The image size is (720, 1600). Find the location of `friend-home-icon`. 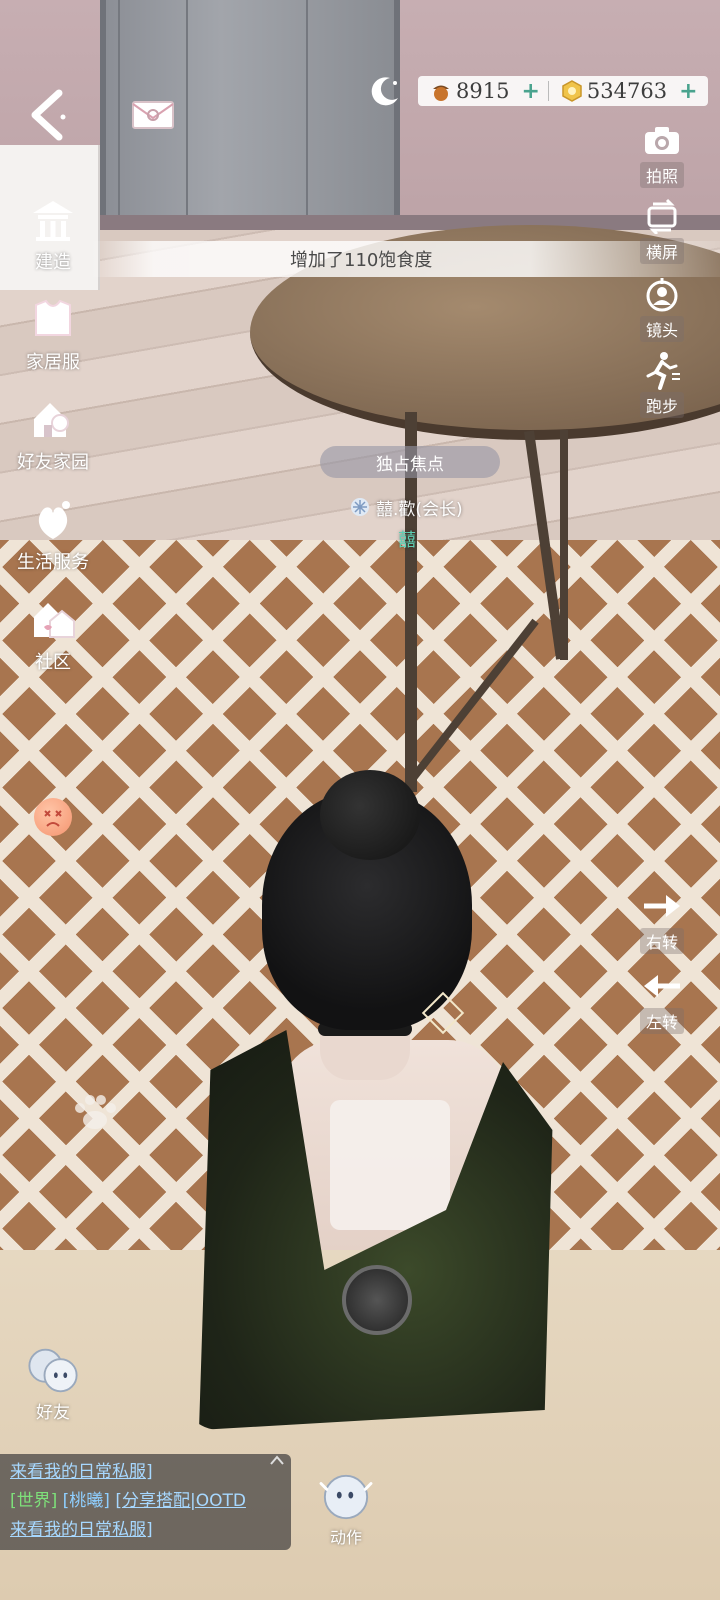

friend-home-icon is located at coordinates (53, 420).